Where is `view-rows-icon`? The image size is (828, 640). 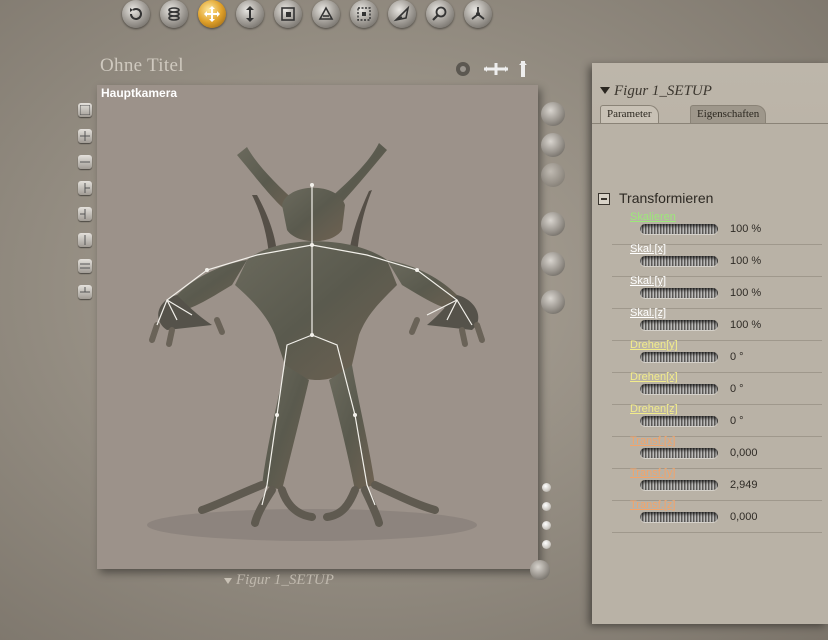
view-rows-icon is located at coordinates (85, 292).